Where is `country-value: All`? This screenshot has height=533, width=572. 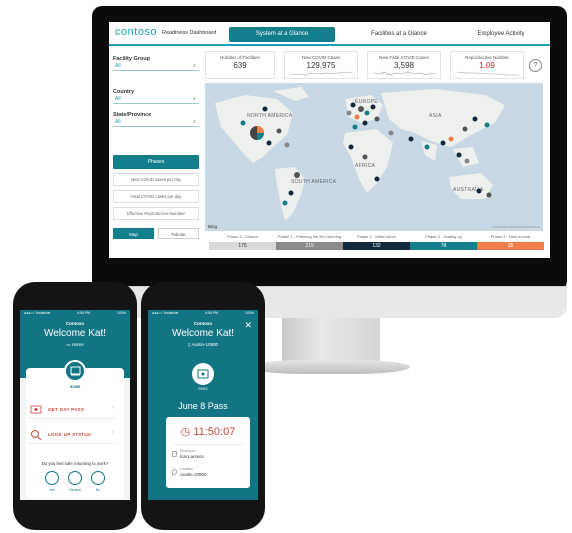
country-value: All is located at coordinates (118, 99).